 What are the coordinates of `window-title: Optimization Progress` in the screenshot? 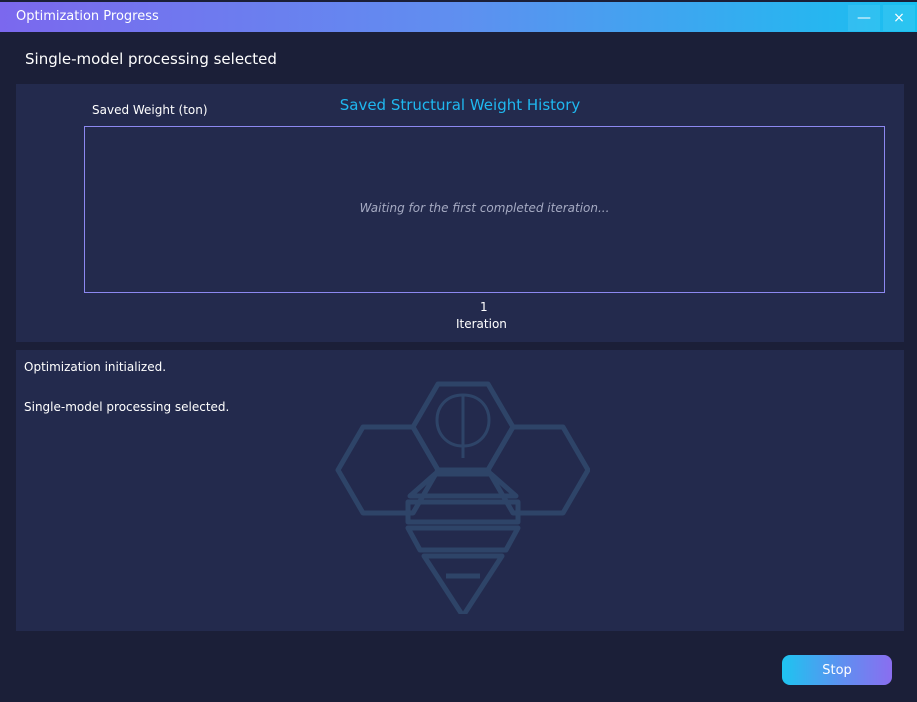 It's located at (87, 16).